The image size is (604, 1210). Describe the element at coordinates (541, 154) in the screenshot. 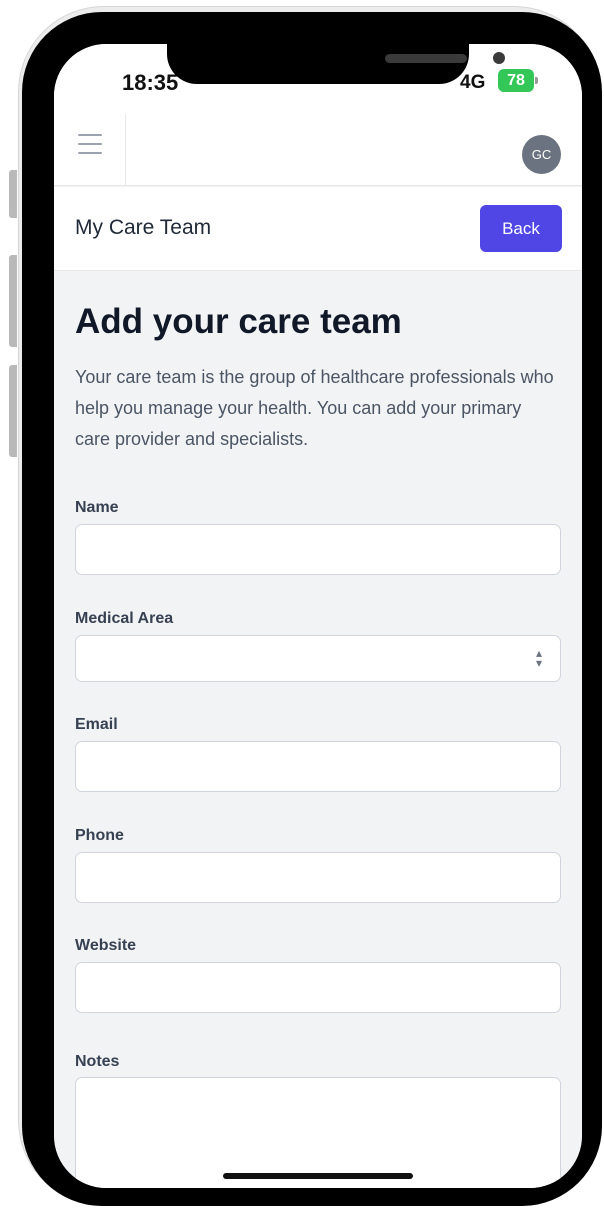

I see `avatar: GC` at that location.